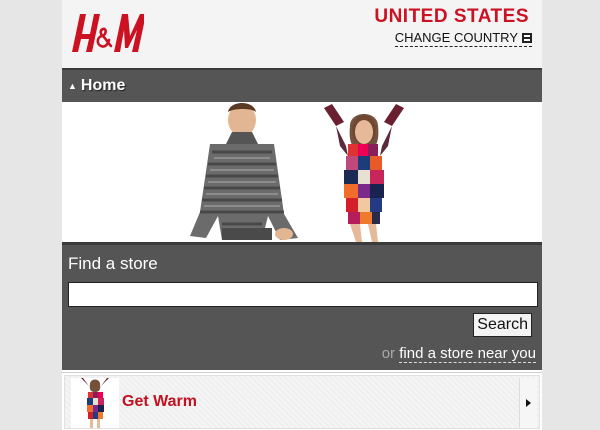 The height and width of the screenshot is (430, 600). Describe the element at coordinates (302, 34) in the screenshot. I see `header: UNITED STATES CHANGE COUNTRY` at that location.